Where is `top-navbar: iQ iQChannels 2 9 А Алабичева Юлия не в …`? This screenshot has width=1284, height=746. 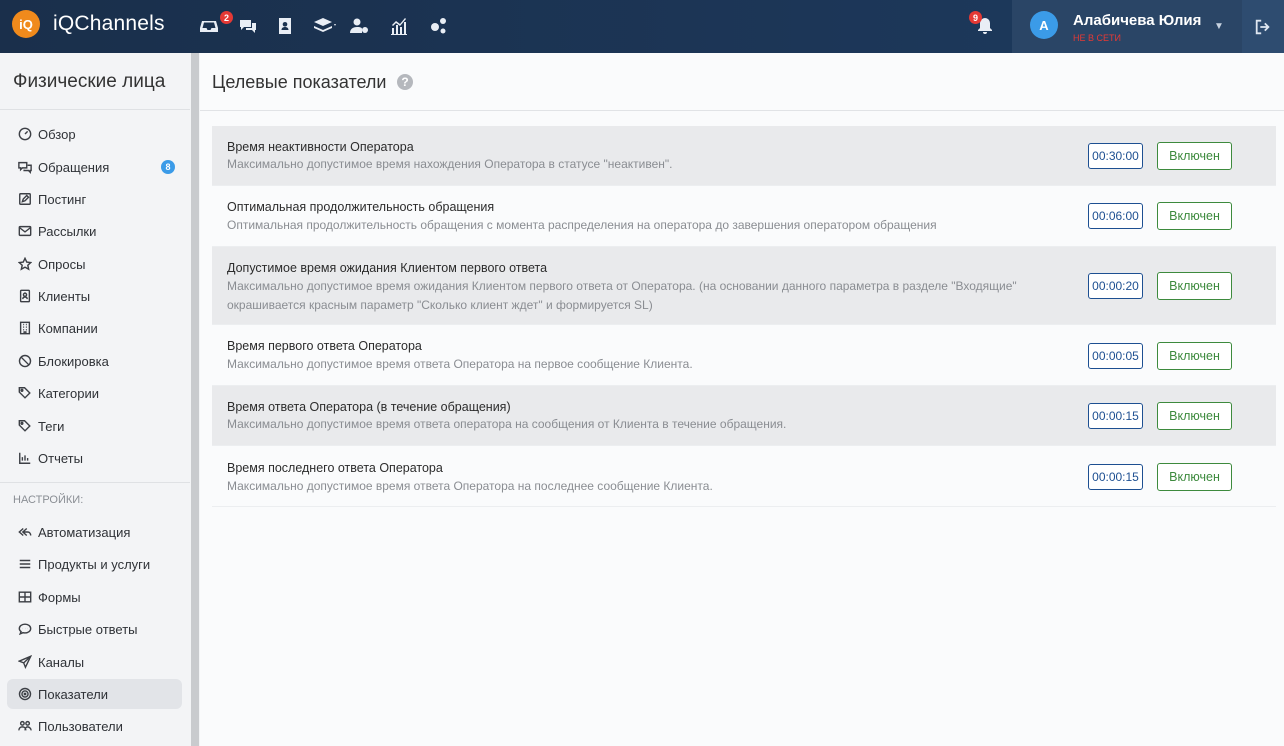
top-navbar: iQ iQChannels 2 9 А Алабичева Юлия не в … is located at coordinates (642, 26).